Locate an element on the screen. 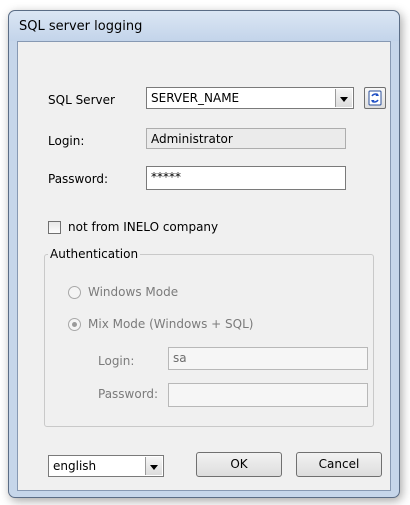  login-field: Administrator is located at coordinates (246, 138).